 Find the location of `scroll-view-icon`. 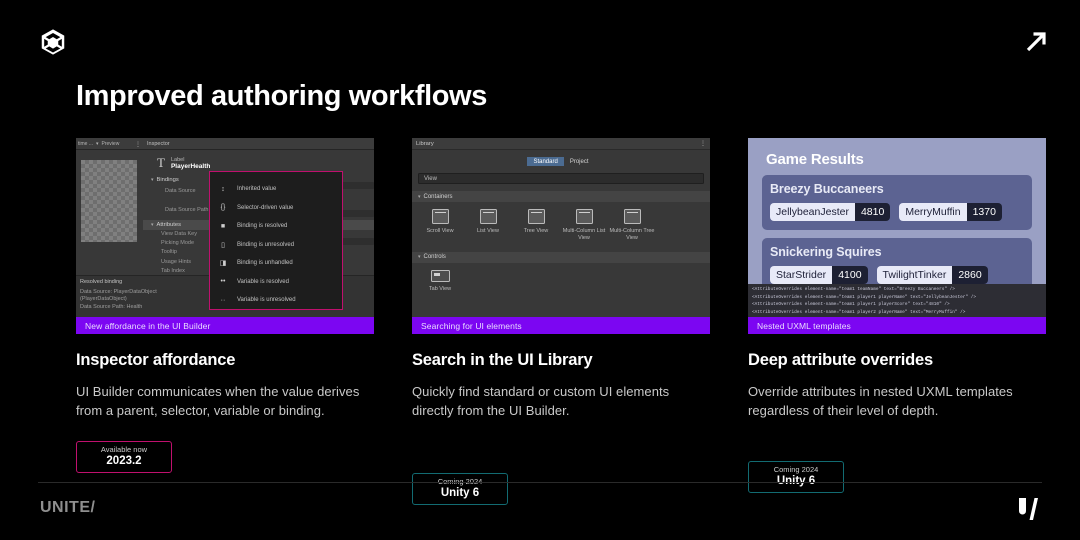

scroll-view-icon is located at coordinates (440, 216).